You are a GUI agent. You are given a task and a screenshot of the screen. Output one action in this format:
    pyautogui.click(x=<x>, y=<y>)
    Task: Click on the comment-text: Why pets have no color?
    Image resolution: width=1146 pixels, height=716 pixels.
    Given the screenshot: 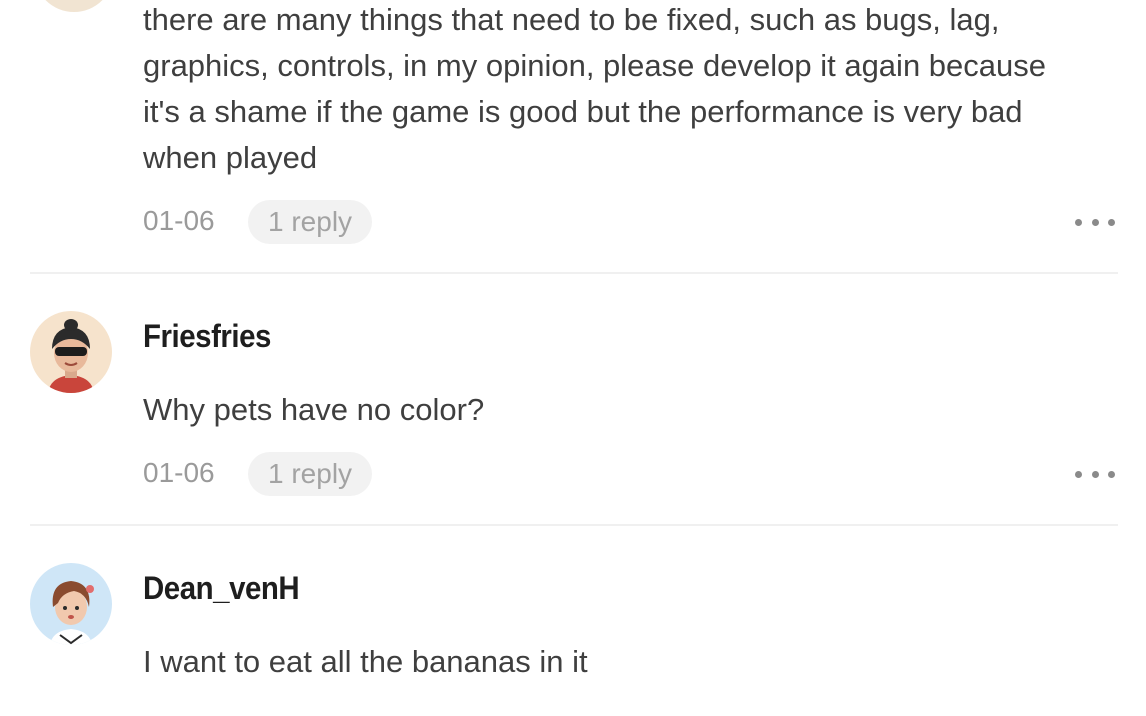 What is the action you would take?
    pyautogui.click(x=314, y=409)
    